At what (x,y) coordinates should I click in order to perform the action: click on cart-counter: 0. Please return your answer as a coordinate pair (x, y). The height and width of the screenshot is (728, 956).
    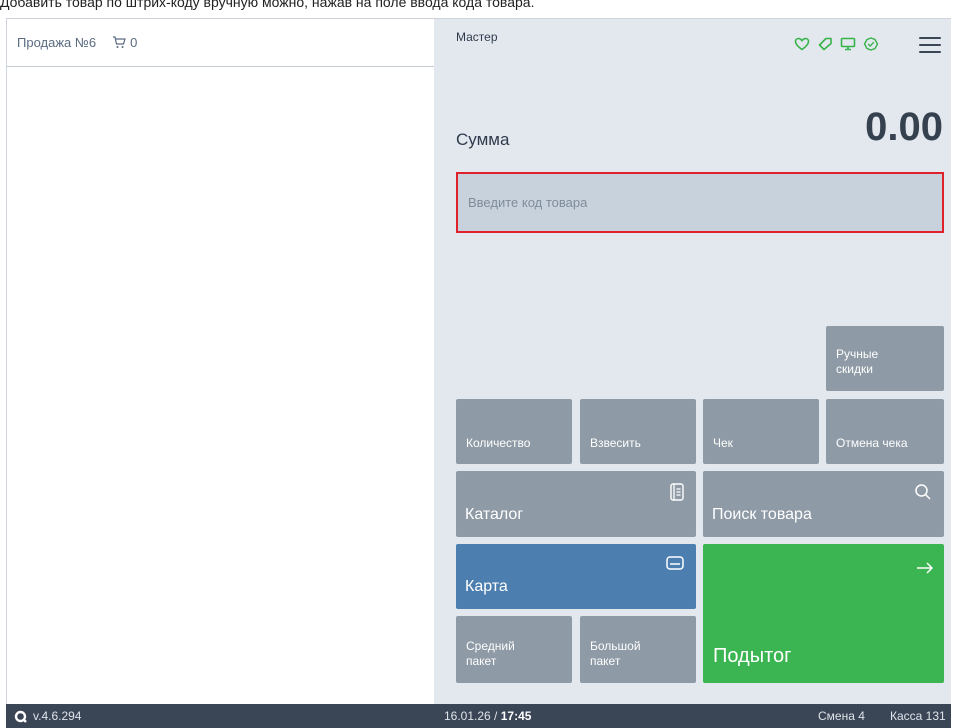
    Looking at the image, I should click on (124, 42).